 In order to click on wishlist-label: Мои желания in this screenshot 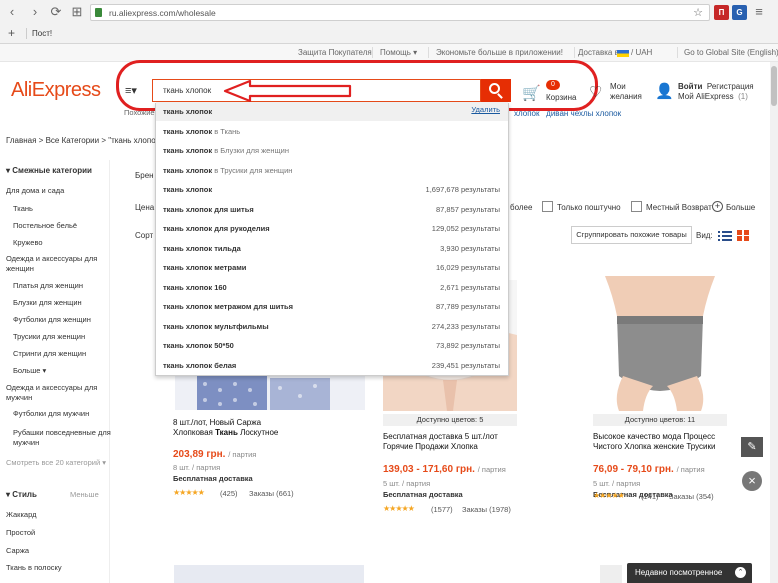, I will do `click(630, 92)`.